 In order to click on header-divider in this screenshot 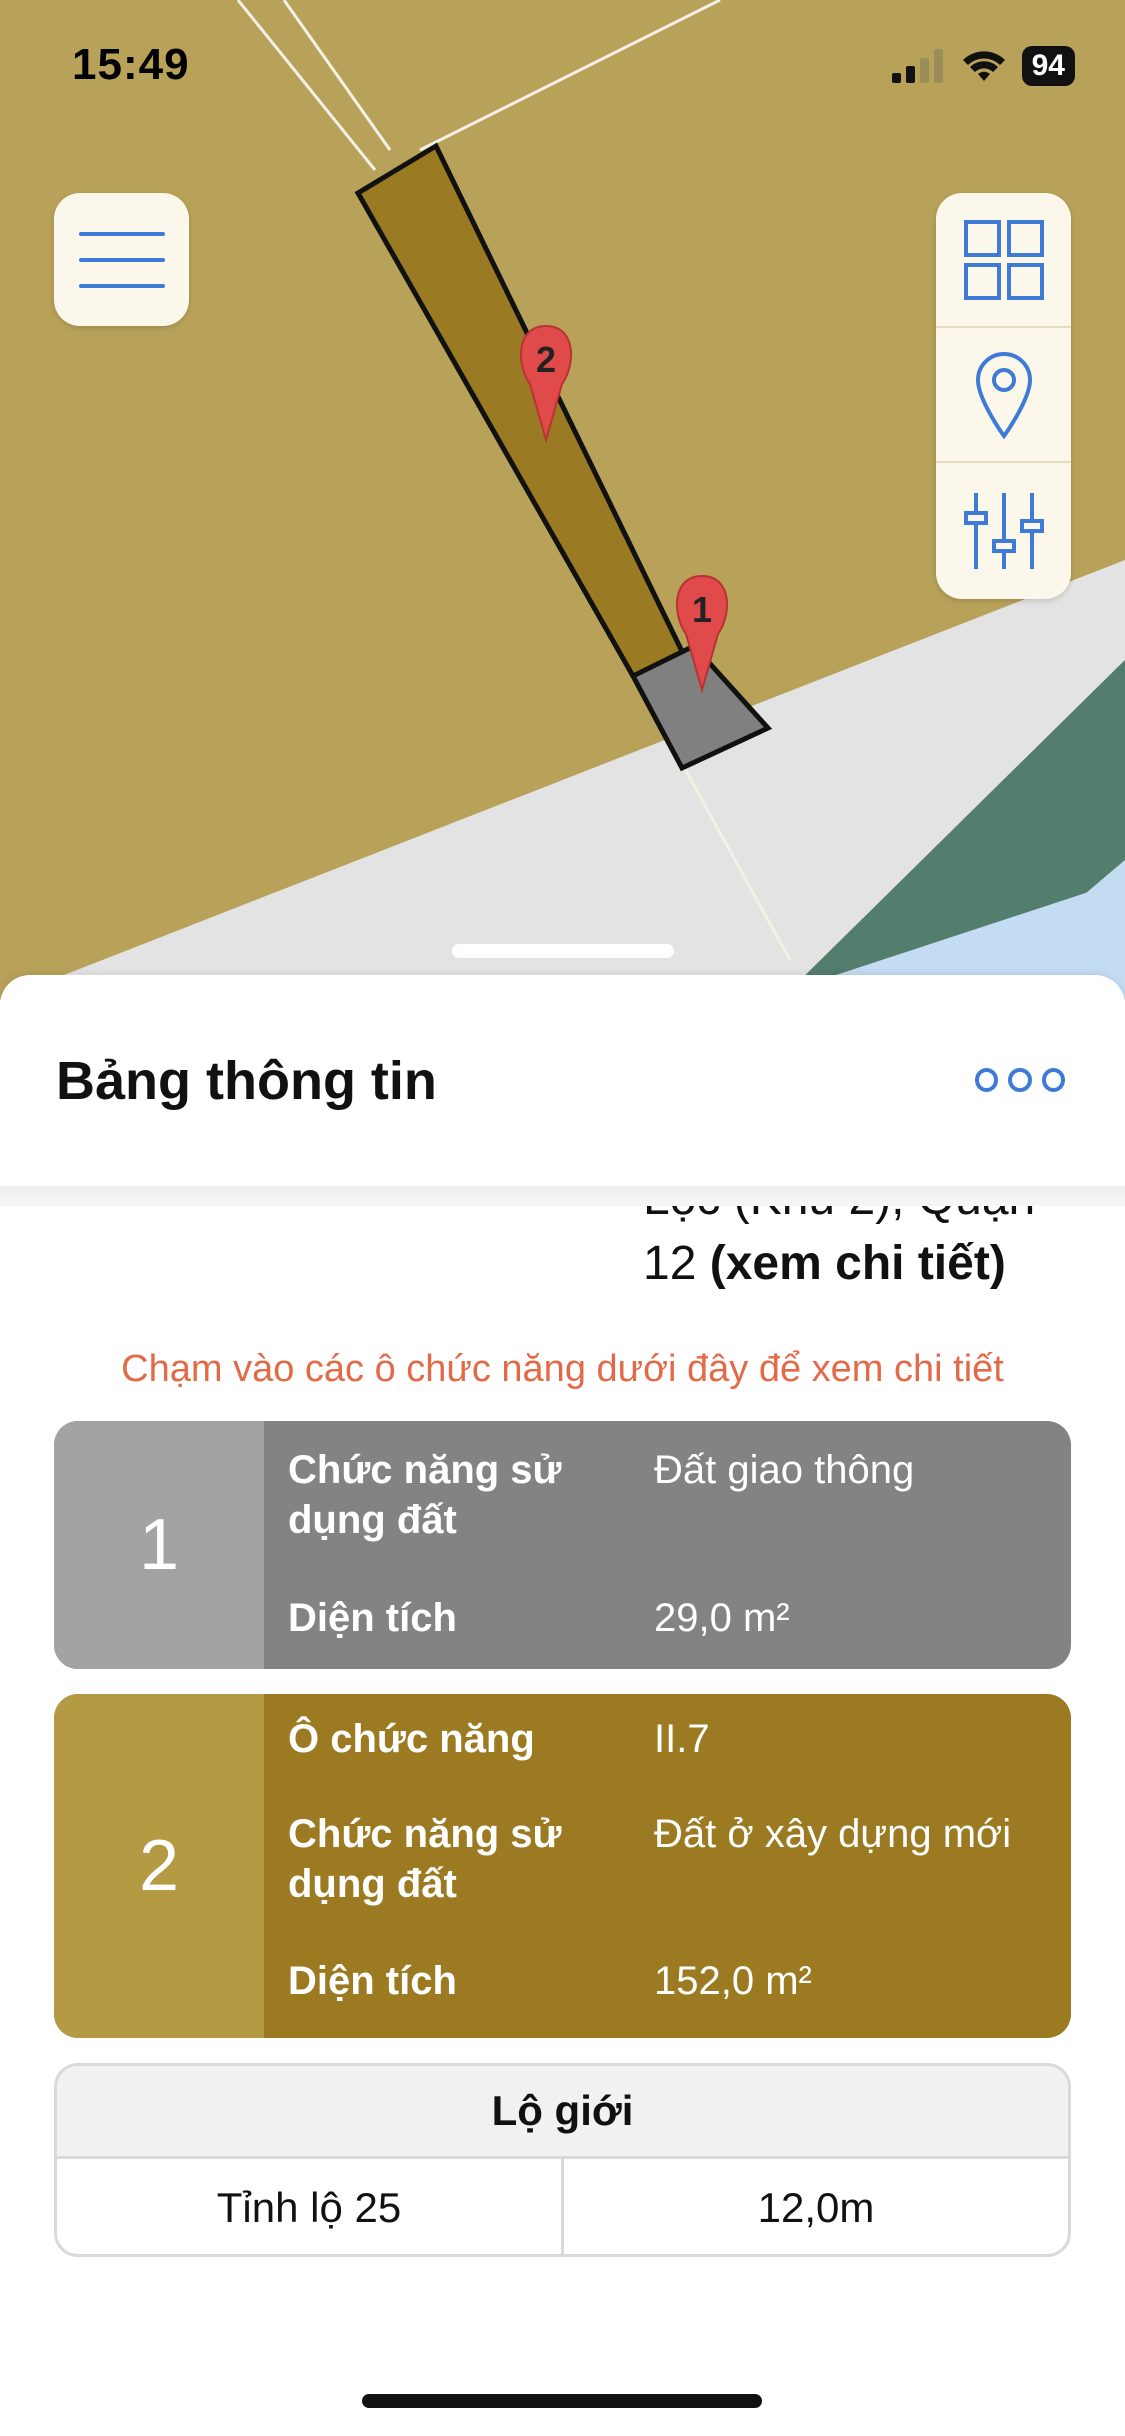, I will do `click(562, 1196)`.